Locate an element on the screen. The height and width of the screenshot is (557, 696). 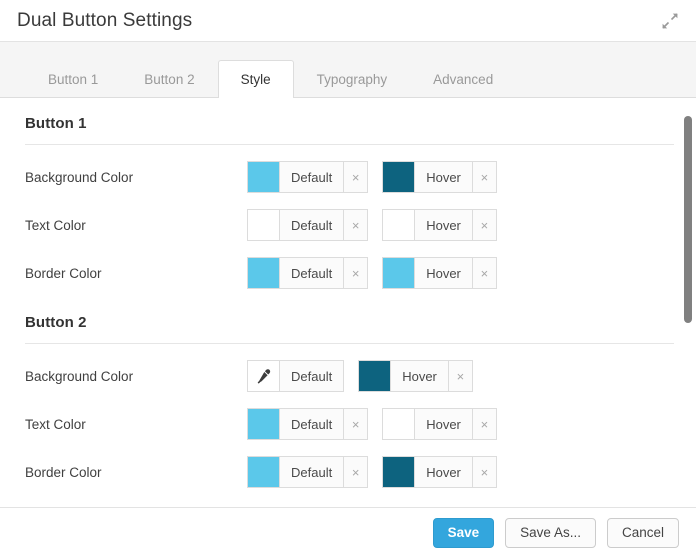
tab-style: Style is located at coordinates (255, 79).